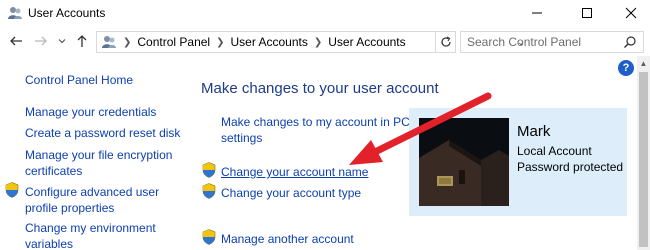  What do you see at coordinates (67, 13) in the screenshot?
I see `window-title: User Accounts` at bounding box center [67, 13].